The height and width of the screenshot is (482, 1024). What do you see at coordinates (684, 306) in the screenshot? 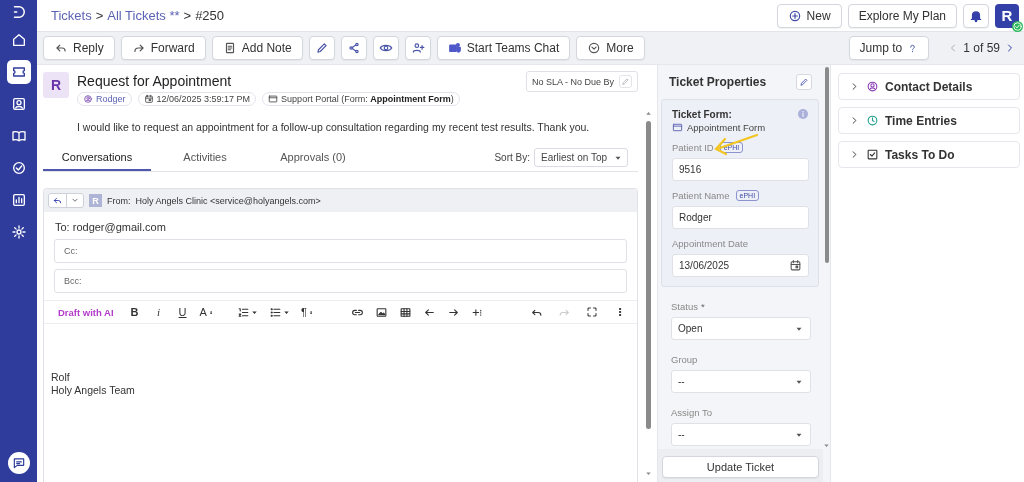
I see `field-label: Status` at bounding box center [684, 306].